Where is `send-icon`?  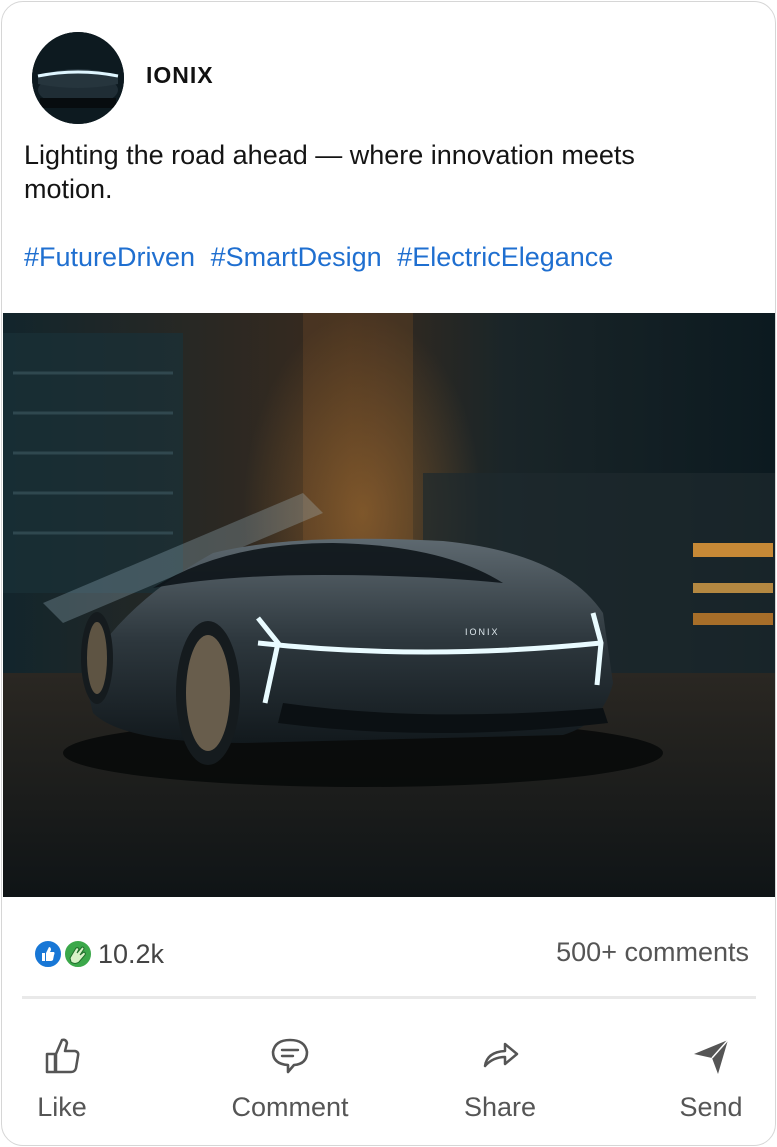
send-icon is located at coordinates (711, 1056).